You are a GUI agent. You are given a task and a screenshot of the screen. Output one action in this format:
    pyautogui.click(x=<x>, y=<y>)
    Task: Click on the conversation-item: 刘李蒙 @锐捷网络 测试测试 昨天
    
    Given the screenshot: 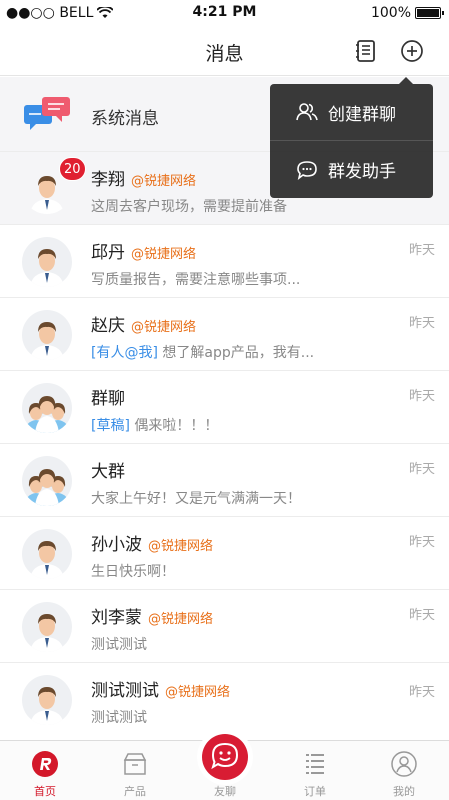 What is the action you would take?
    pyautogui.click(x=224, y=626)
    